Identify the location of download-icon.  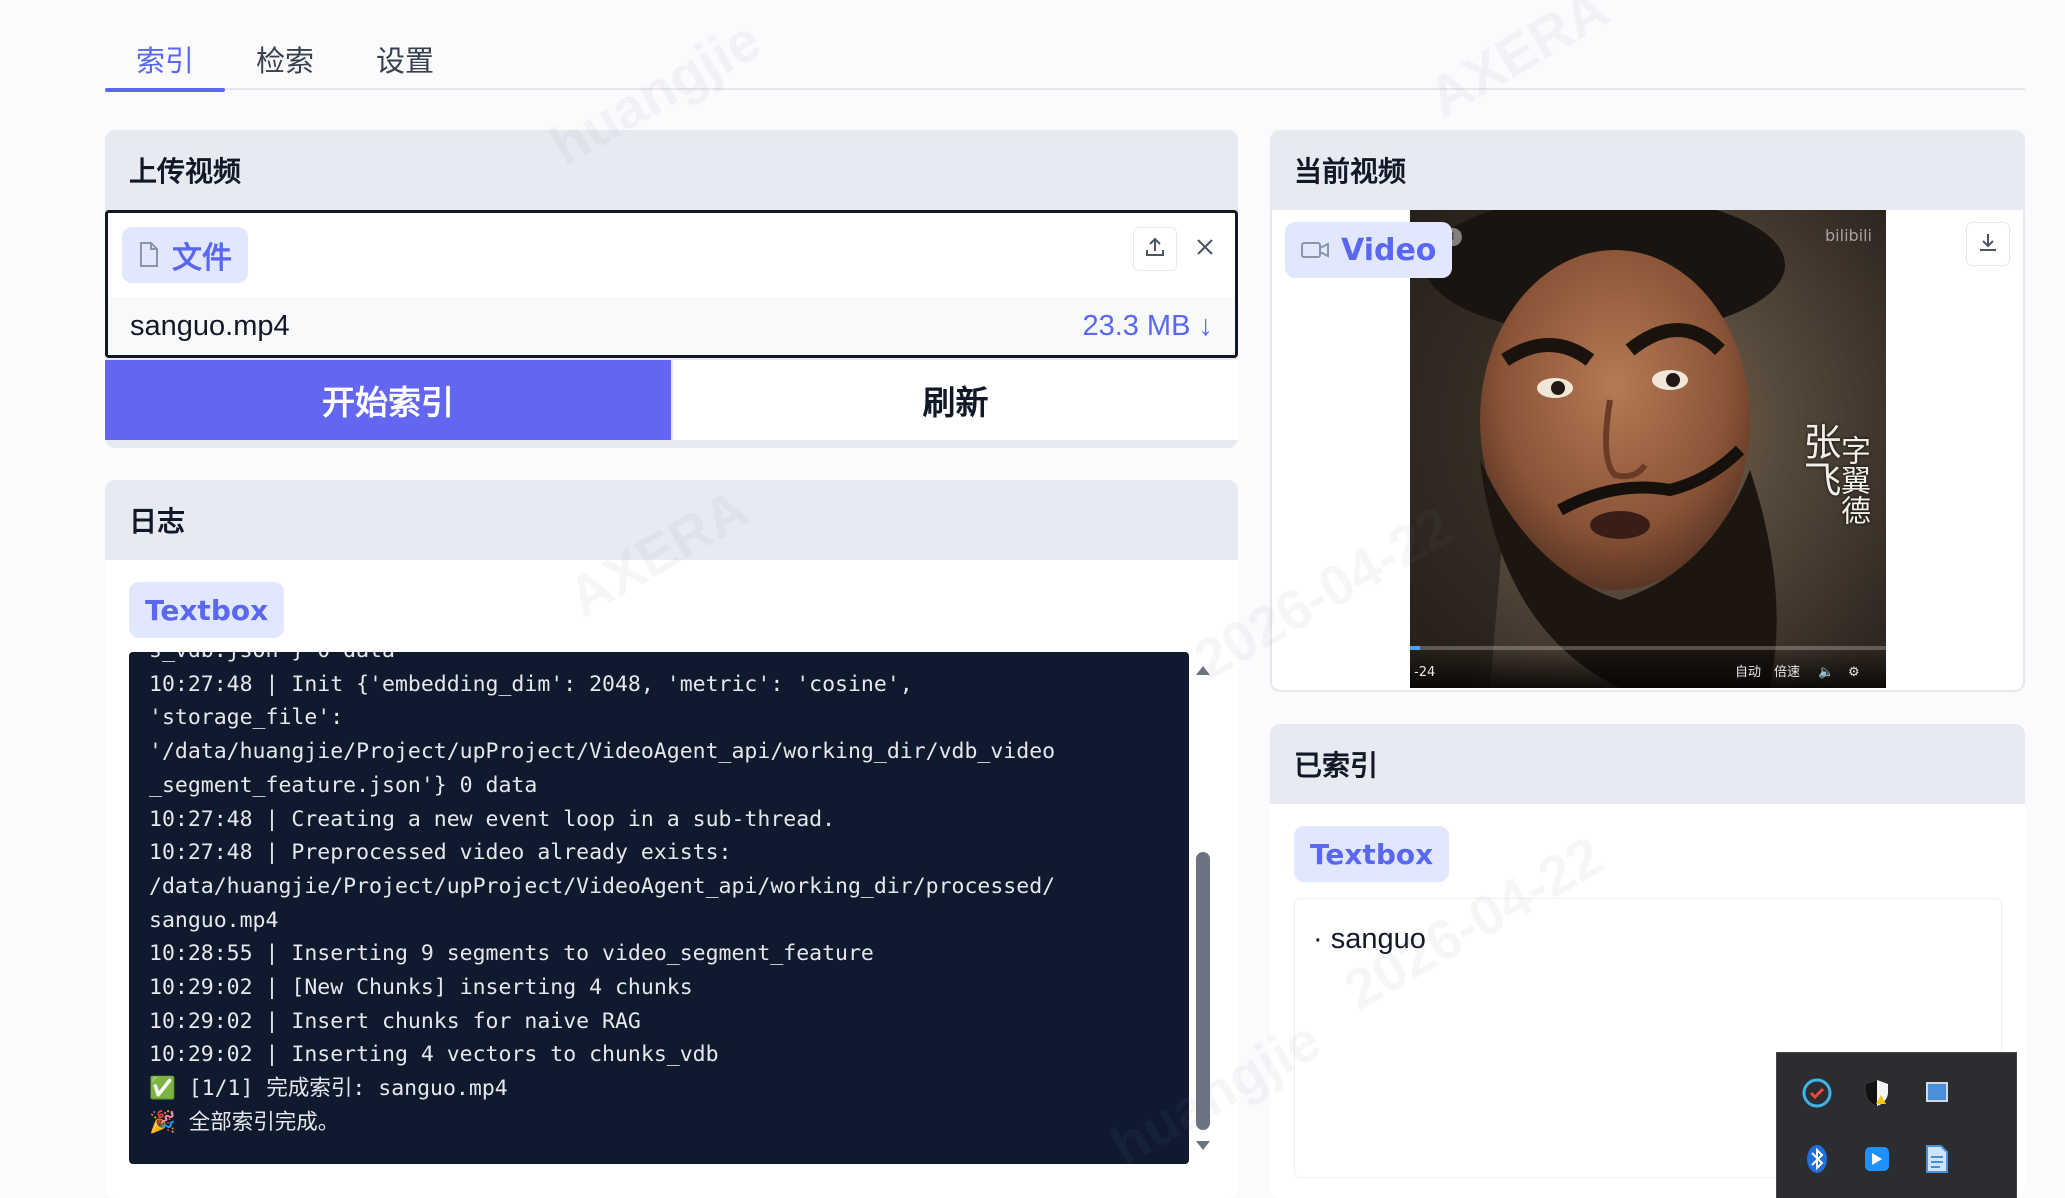
(1988, 244).